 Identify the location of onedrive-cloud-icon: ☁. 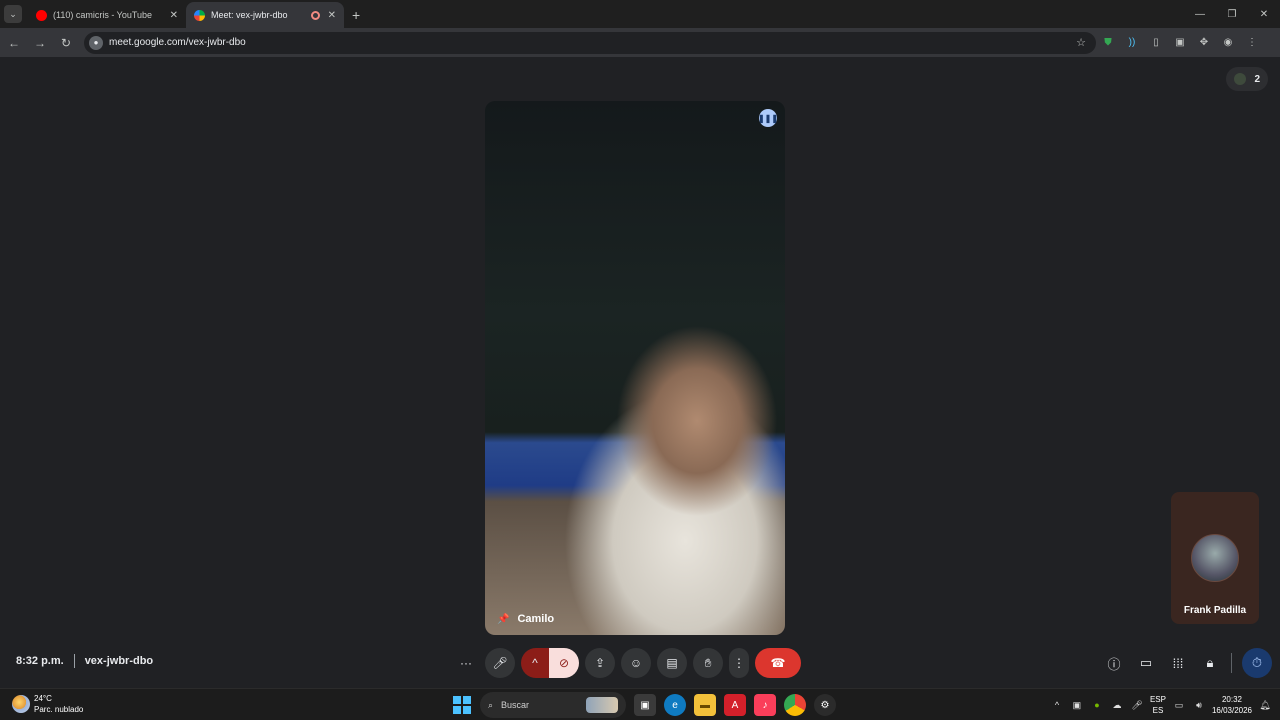
(1117, 705).